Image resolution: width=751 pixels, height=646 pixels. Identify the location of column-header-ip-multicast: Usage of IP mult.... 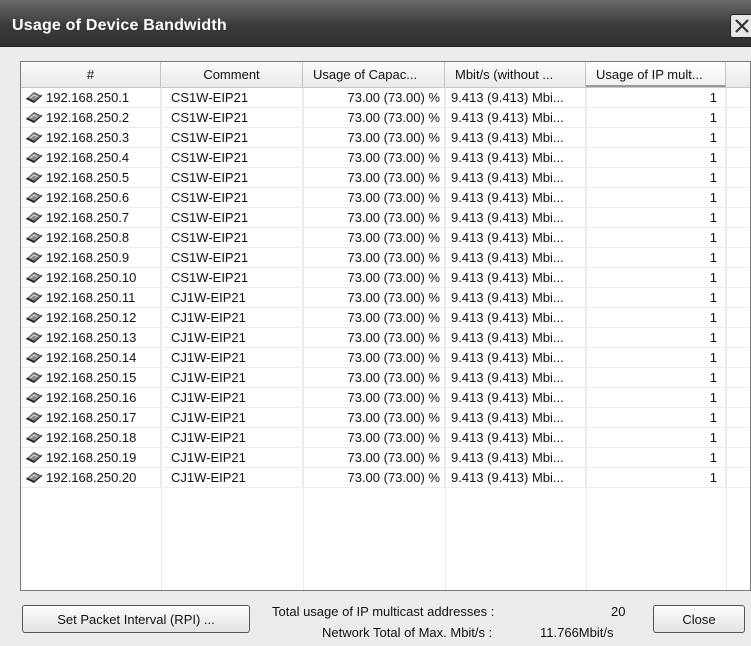
(656, 74).